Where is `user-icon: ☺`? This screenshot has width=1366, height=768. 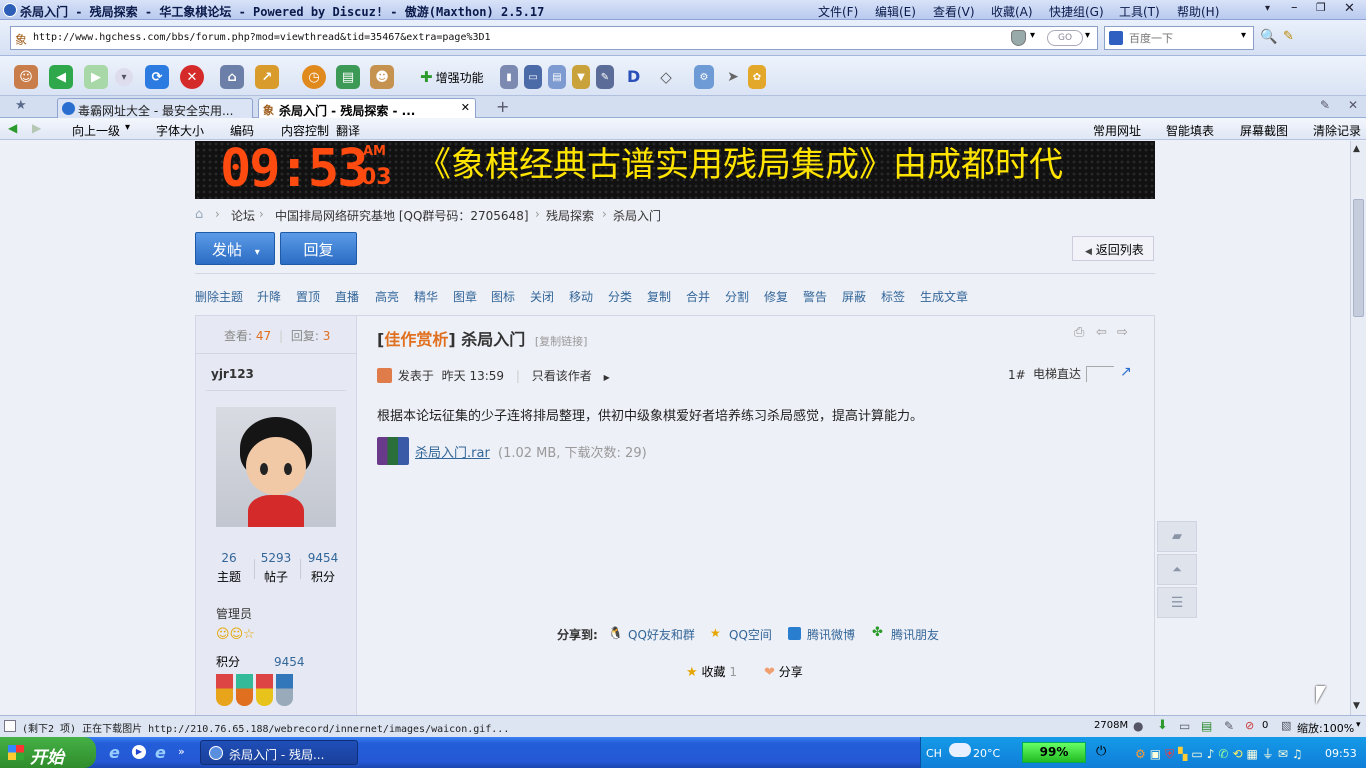
user-icon: ☺ is located at coordinates (26, 77).